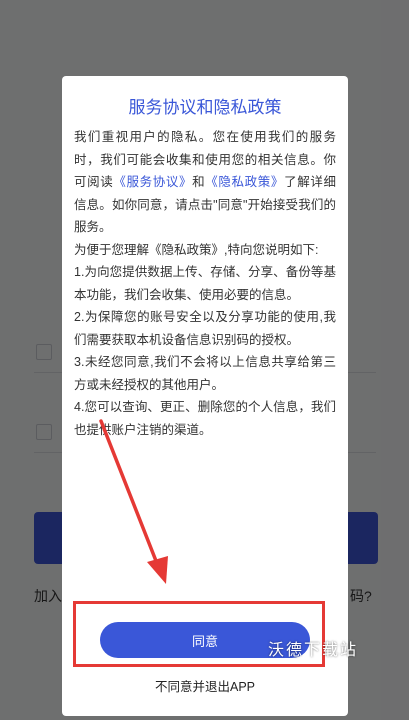 Image resolution: width=409 pixels, height=720 pixels. I want to click on privacy-policy-link: 《隐私政策》, so click(244, 182).